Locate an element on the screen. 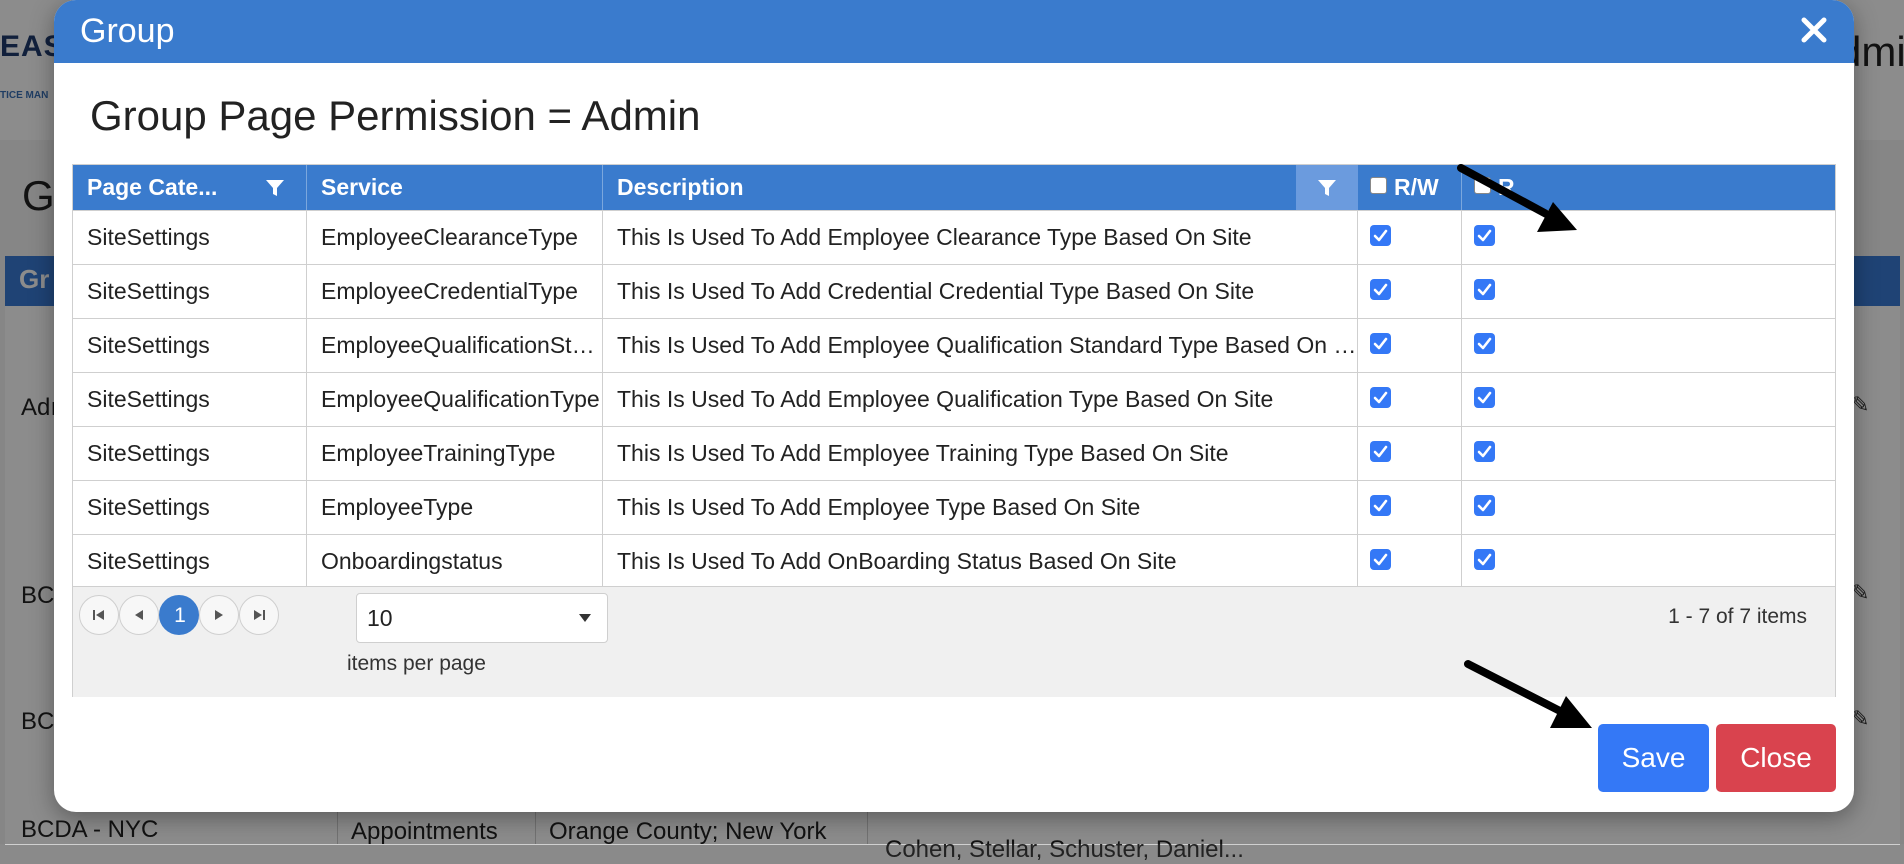 This screenshot has width=1904, height=864. select-all-rw-checkbox is located at coordinates (1378, 185).